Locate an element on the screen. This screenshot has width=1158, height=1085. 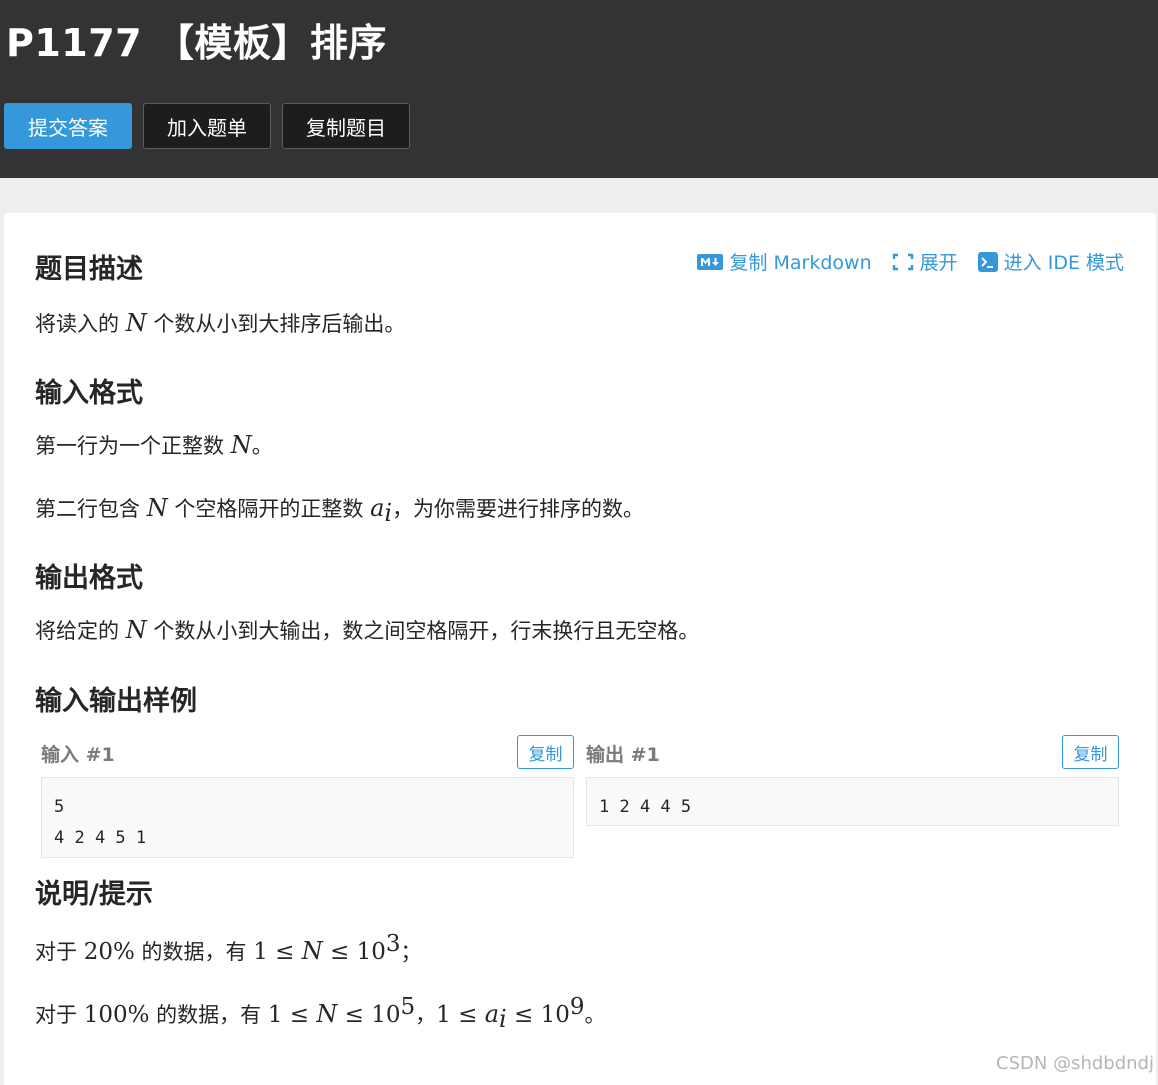
output-format-heading: 输出格式 is located at coordinates (89, 578).